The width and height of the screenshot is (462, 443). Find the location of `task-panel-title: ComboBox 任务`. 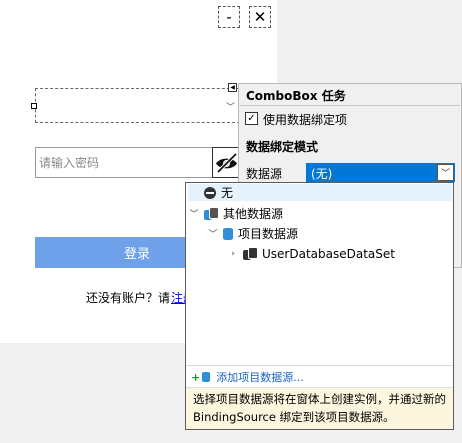

task-panel-title: ComboBox 任务 is located at coordinates (296, 96).